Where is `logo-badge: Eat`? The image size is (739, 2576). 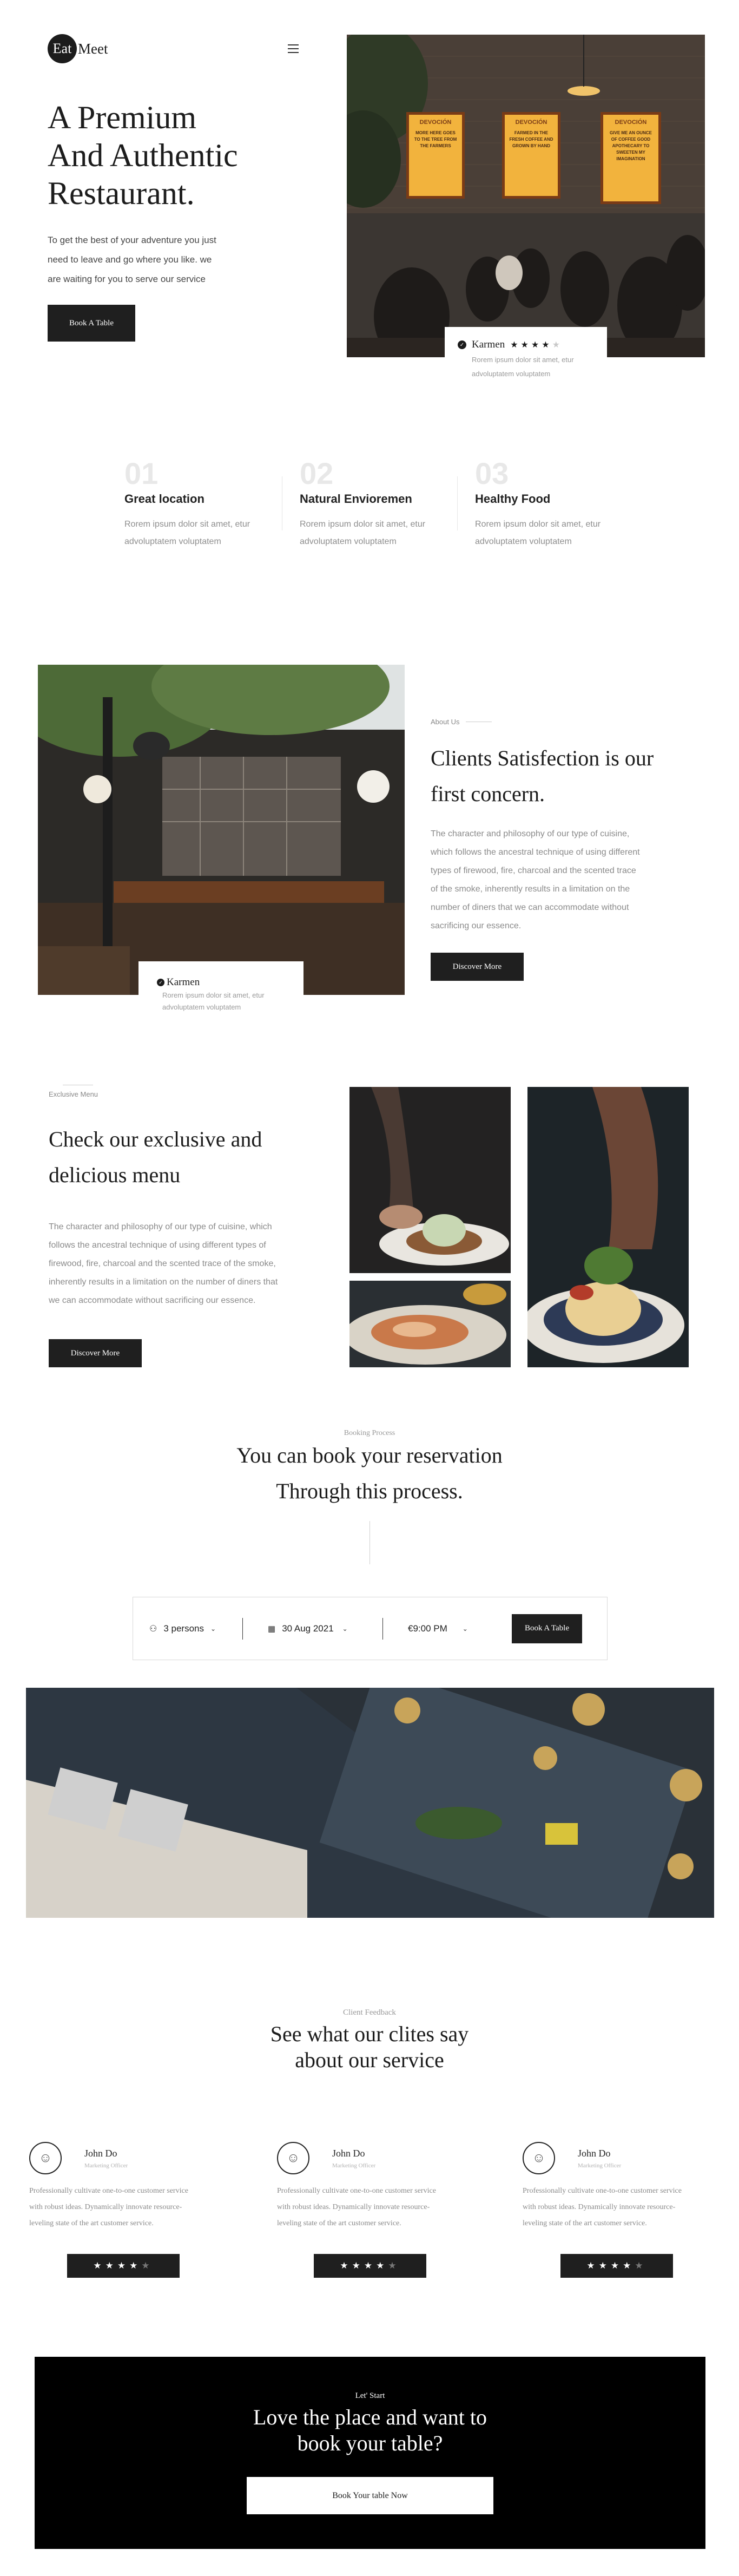 logo-badge: Eat is located at coordinates (62, 49).